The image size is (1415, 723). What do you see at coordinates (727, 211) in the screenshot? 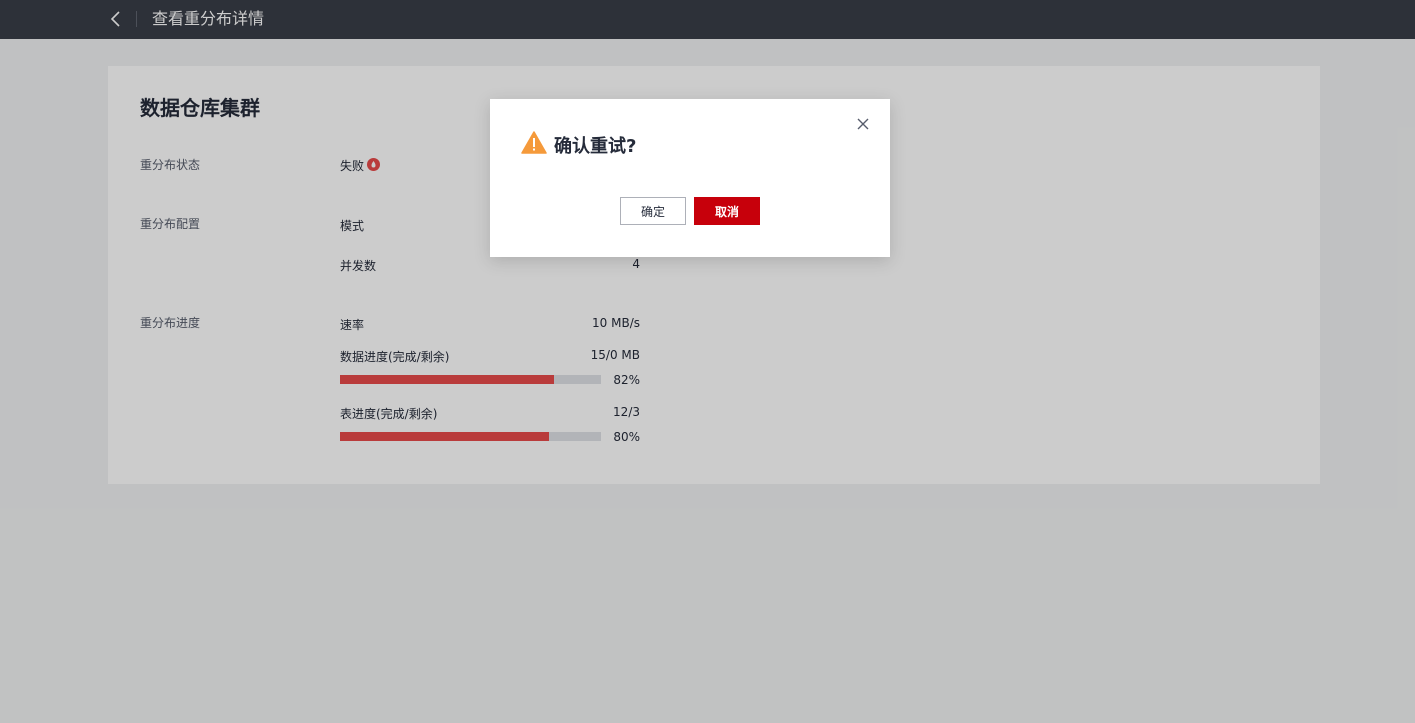
I see `cancel-button: 取消` at bounding box center [727, 211].